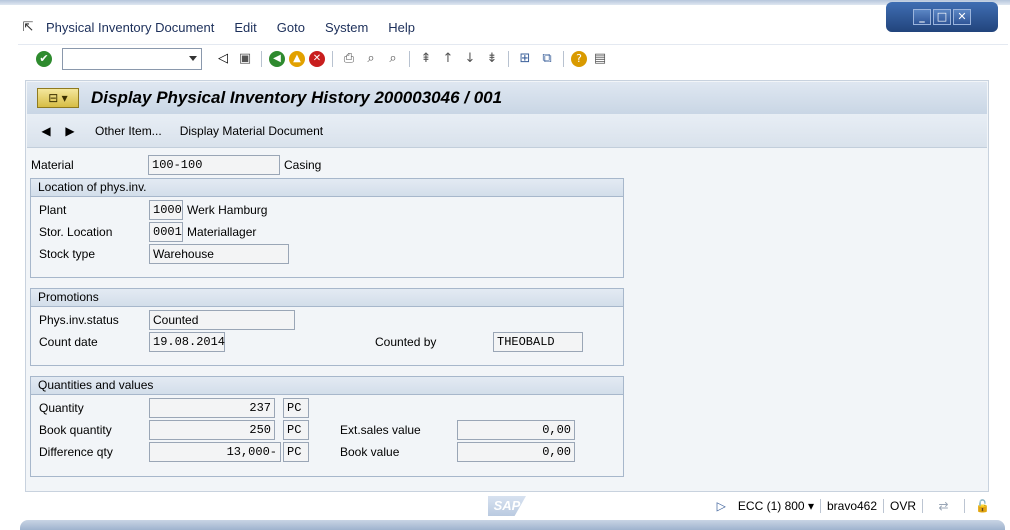 Image resolution: width=1010 pixels, height=530 pixels. Describe the element at coordinates (75, 430) in the screenshot. I see `book-quantity-label: Book quantity` at that location.